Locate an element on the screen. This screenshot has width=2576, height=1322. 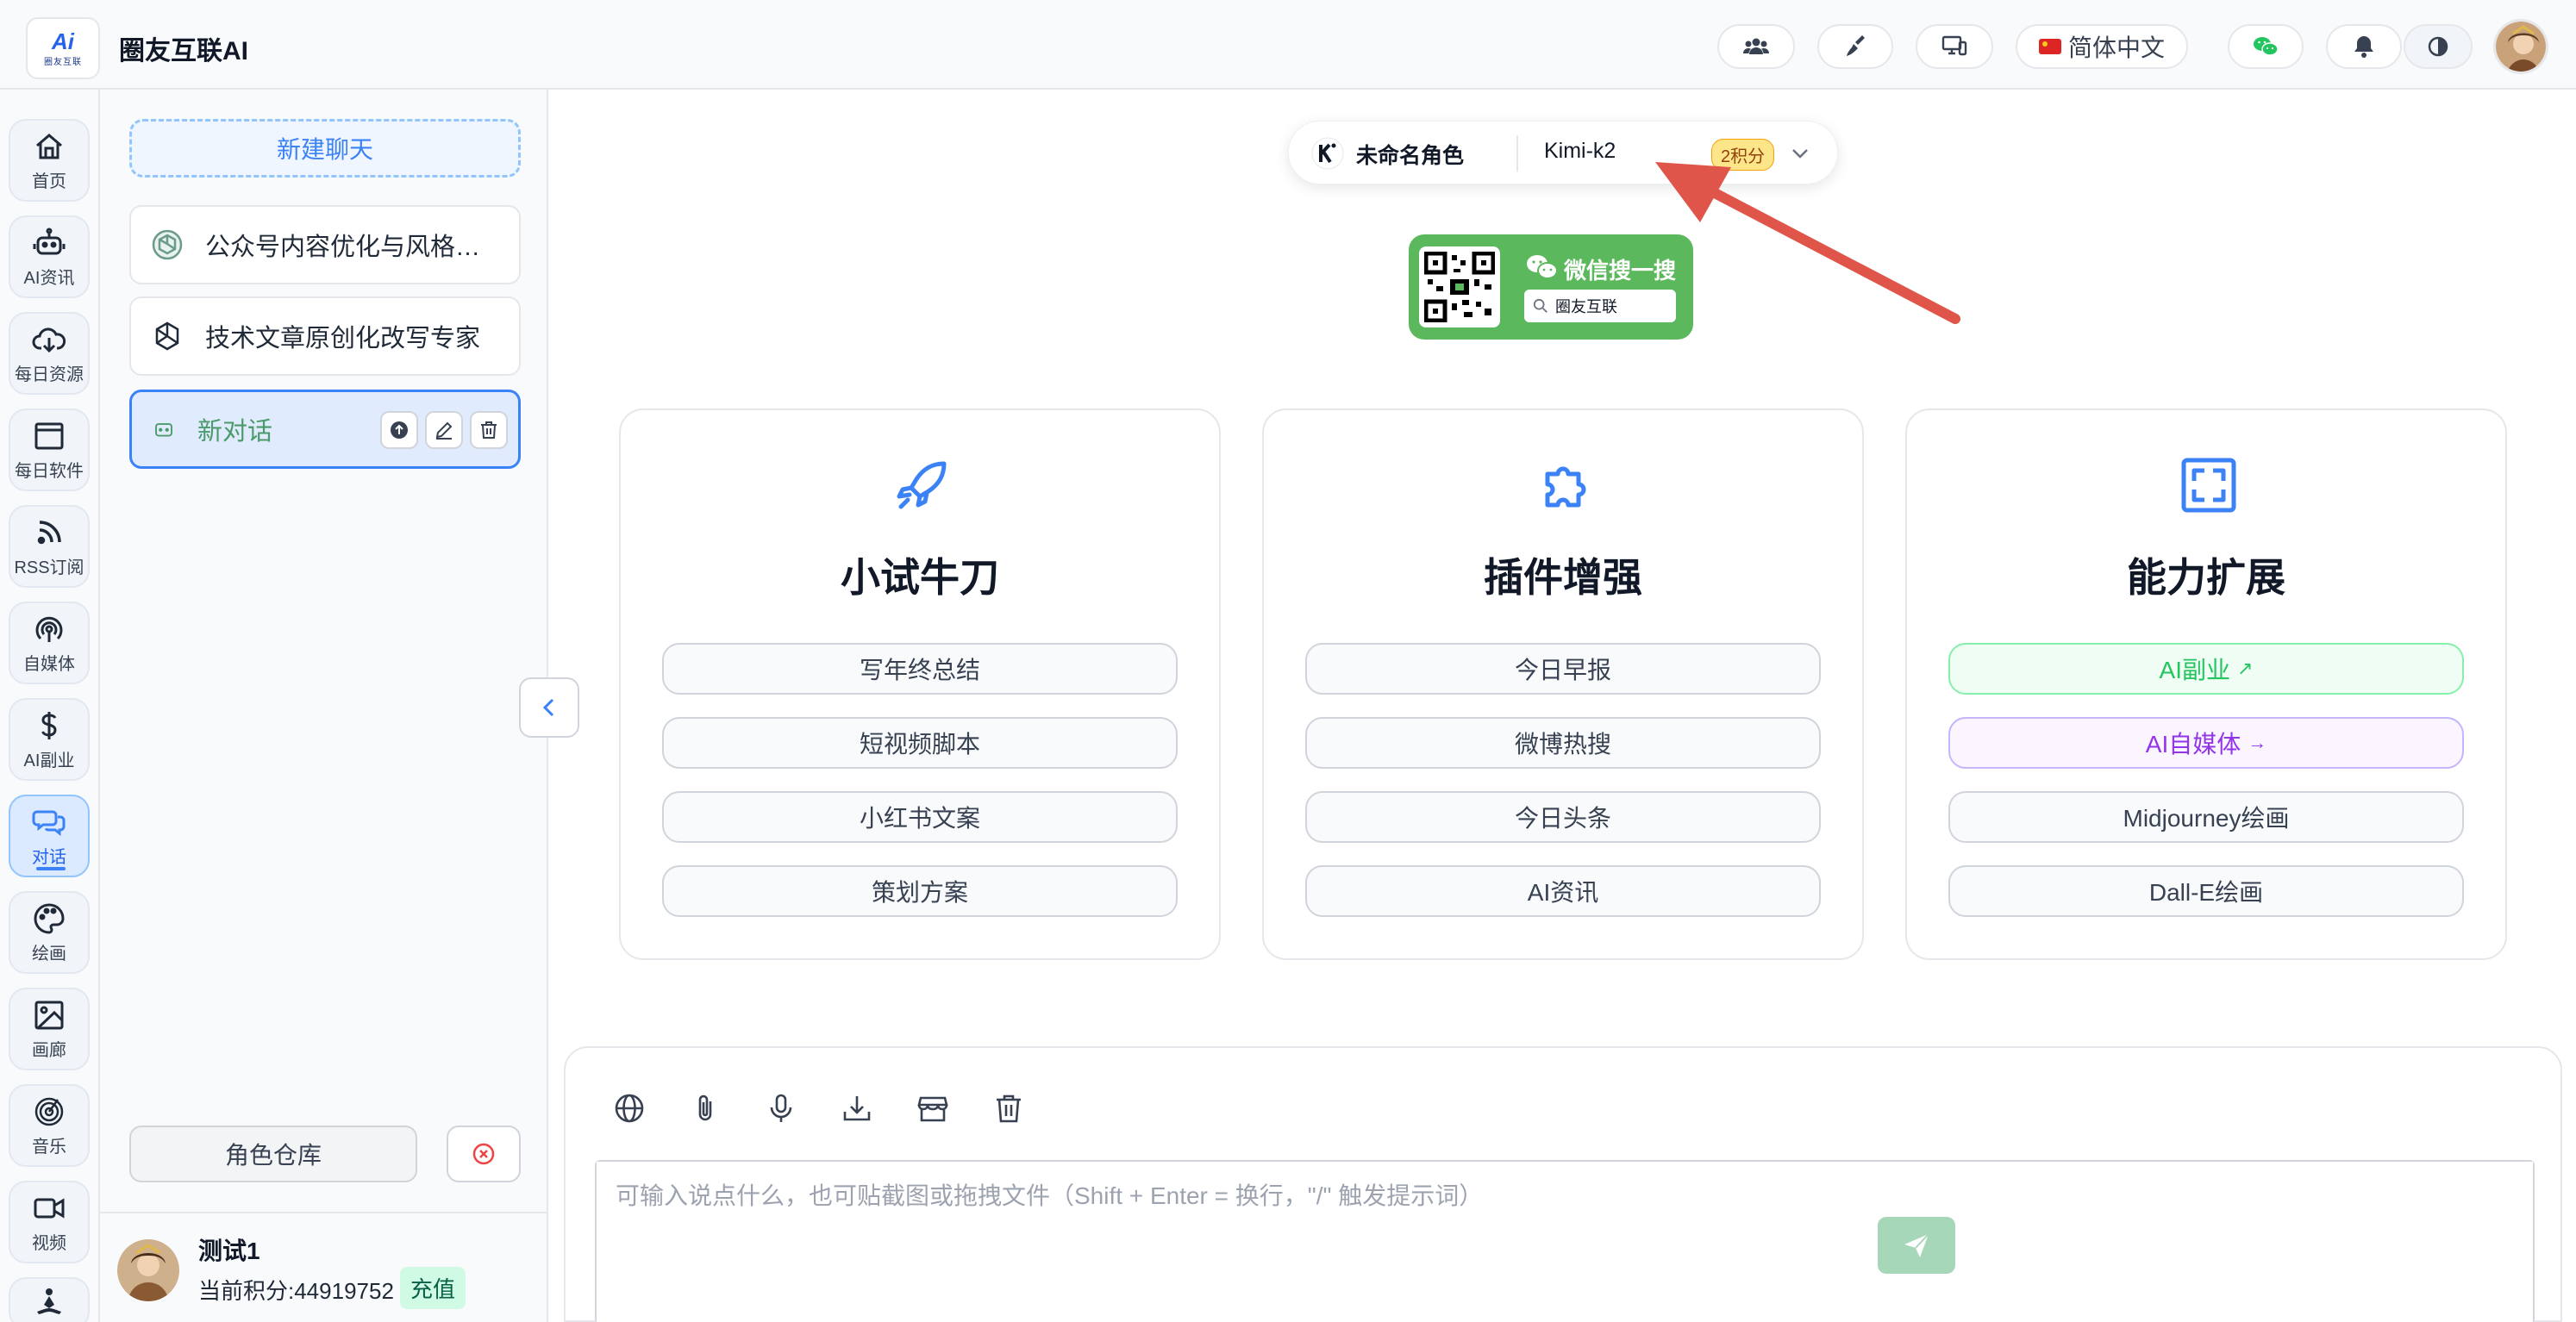
conversation-title: 技术文章原创化改写专家 is located at coordinates (343, 338).